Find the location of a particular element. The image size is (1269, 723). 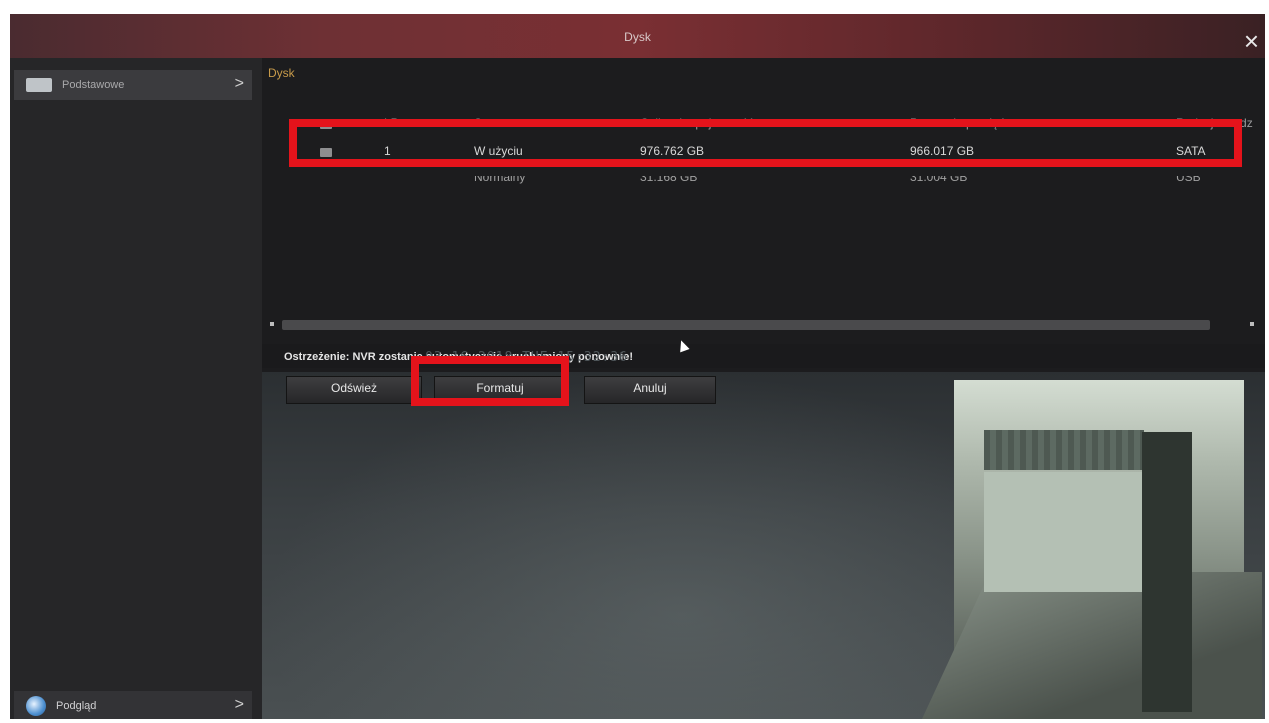

cell-status: Normalny is located at coordinates (500, 180).